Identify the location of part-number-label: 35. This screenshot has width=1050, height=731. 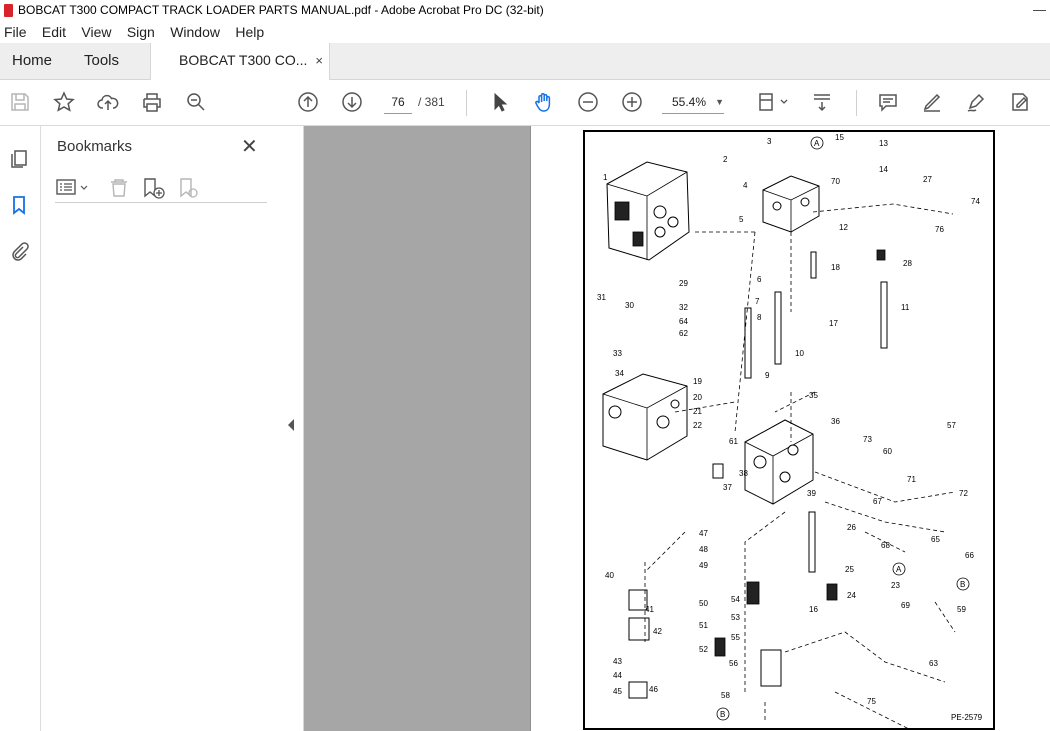
(813, 395).